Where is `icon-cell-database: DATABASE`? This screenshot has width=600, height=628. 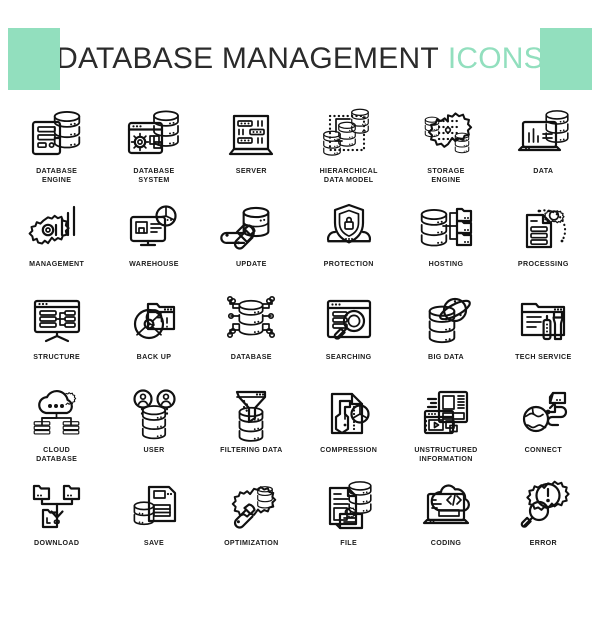 icon-cell-database: DATABASE is located at coordinates (251, 334).